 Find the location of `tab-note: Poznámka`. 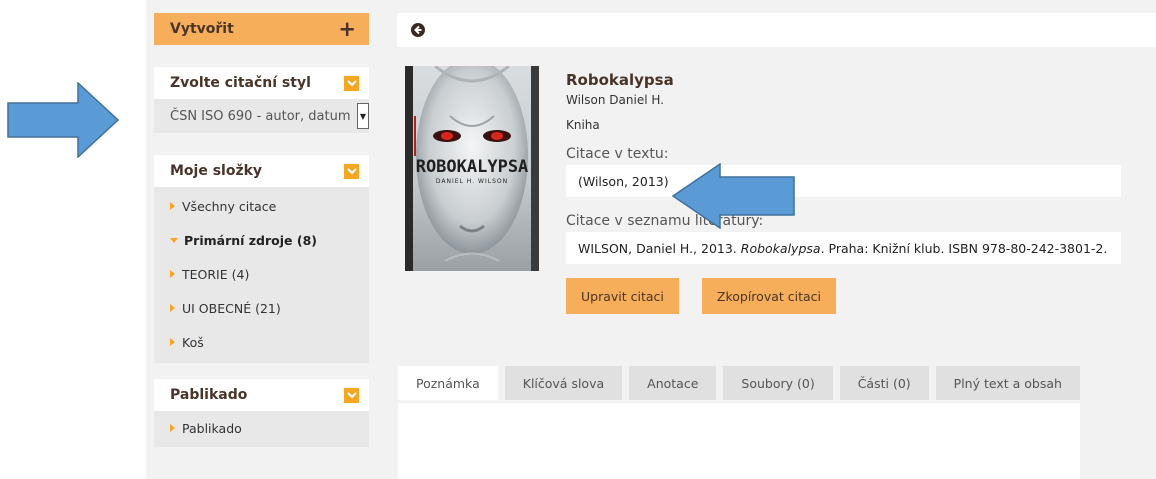

tab-note: Poznámka is located at coordinates (448, 383).